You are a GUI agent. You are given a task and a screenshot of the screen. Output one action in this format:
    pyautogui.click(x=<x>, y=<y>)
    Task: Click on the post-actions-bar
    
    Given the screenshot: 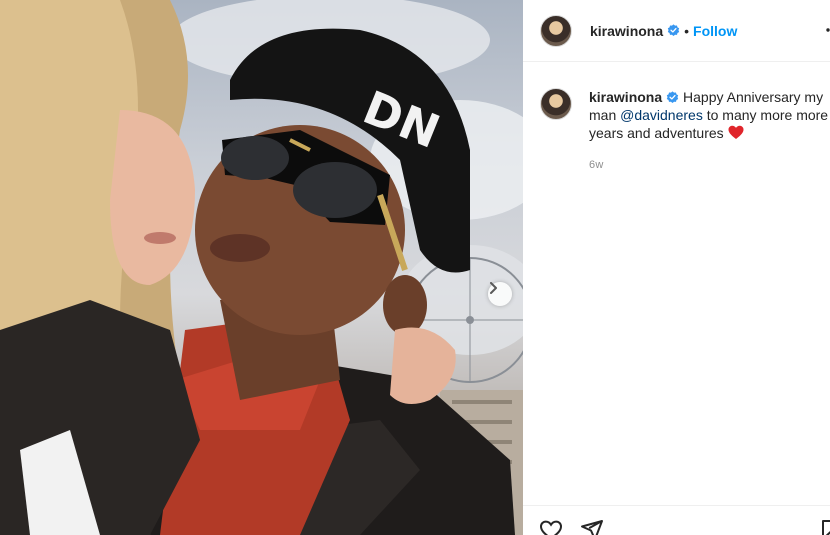 What is the action you would take?
    pyautogui.click(x=676, y=520)
    